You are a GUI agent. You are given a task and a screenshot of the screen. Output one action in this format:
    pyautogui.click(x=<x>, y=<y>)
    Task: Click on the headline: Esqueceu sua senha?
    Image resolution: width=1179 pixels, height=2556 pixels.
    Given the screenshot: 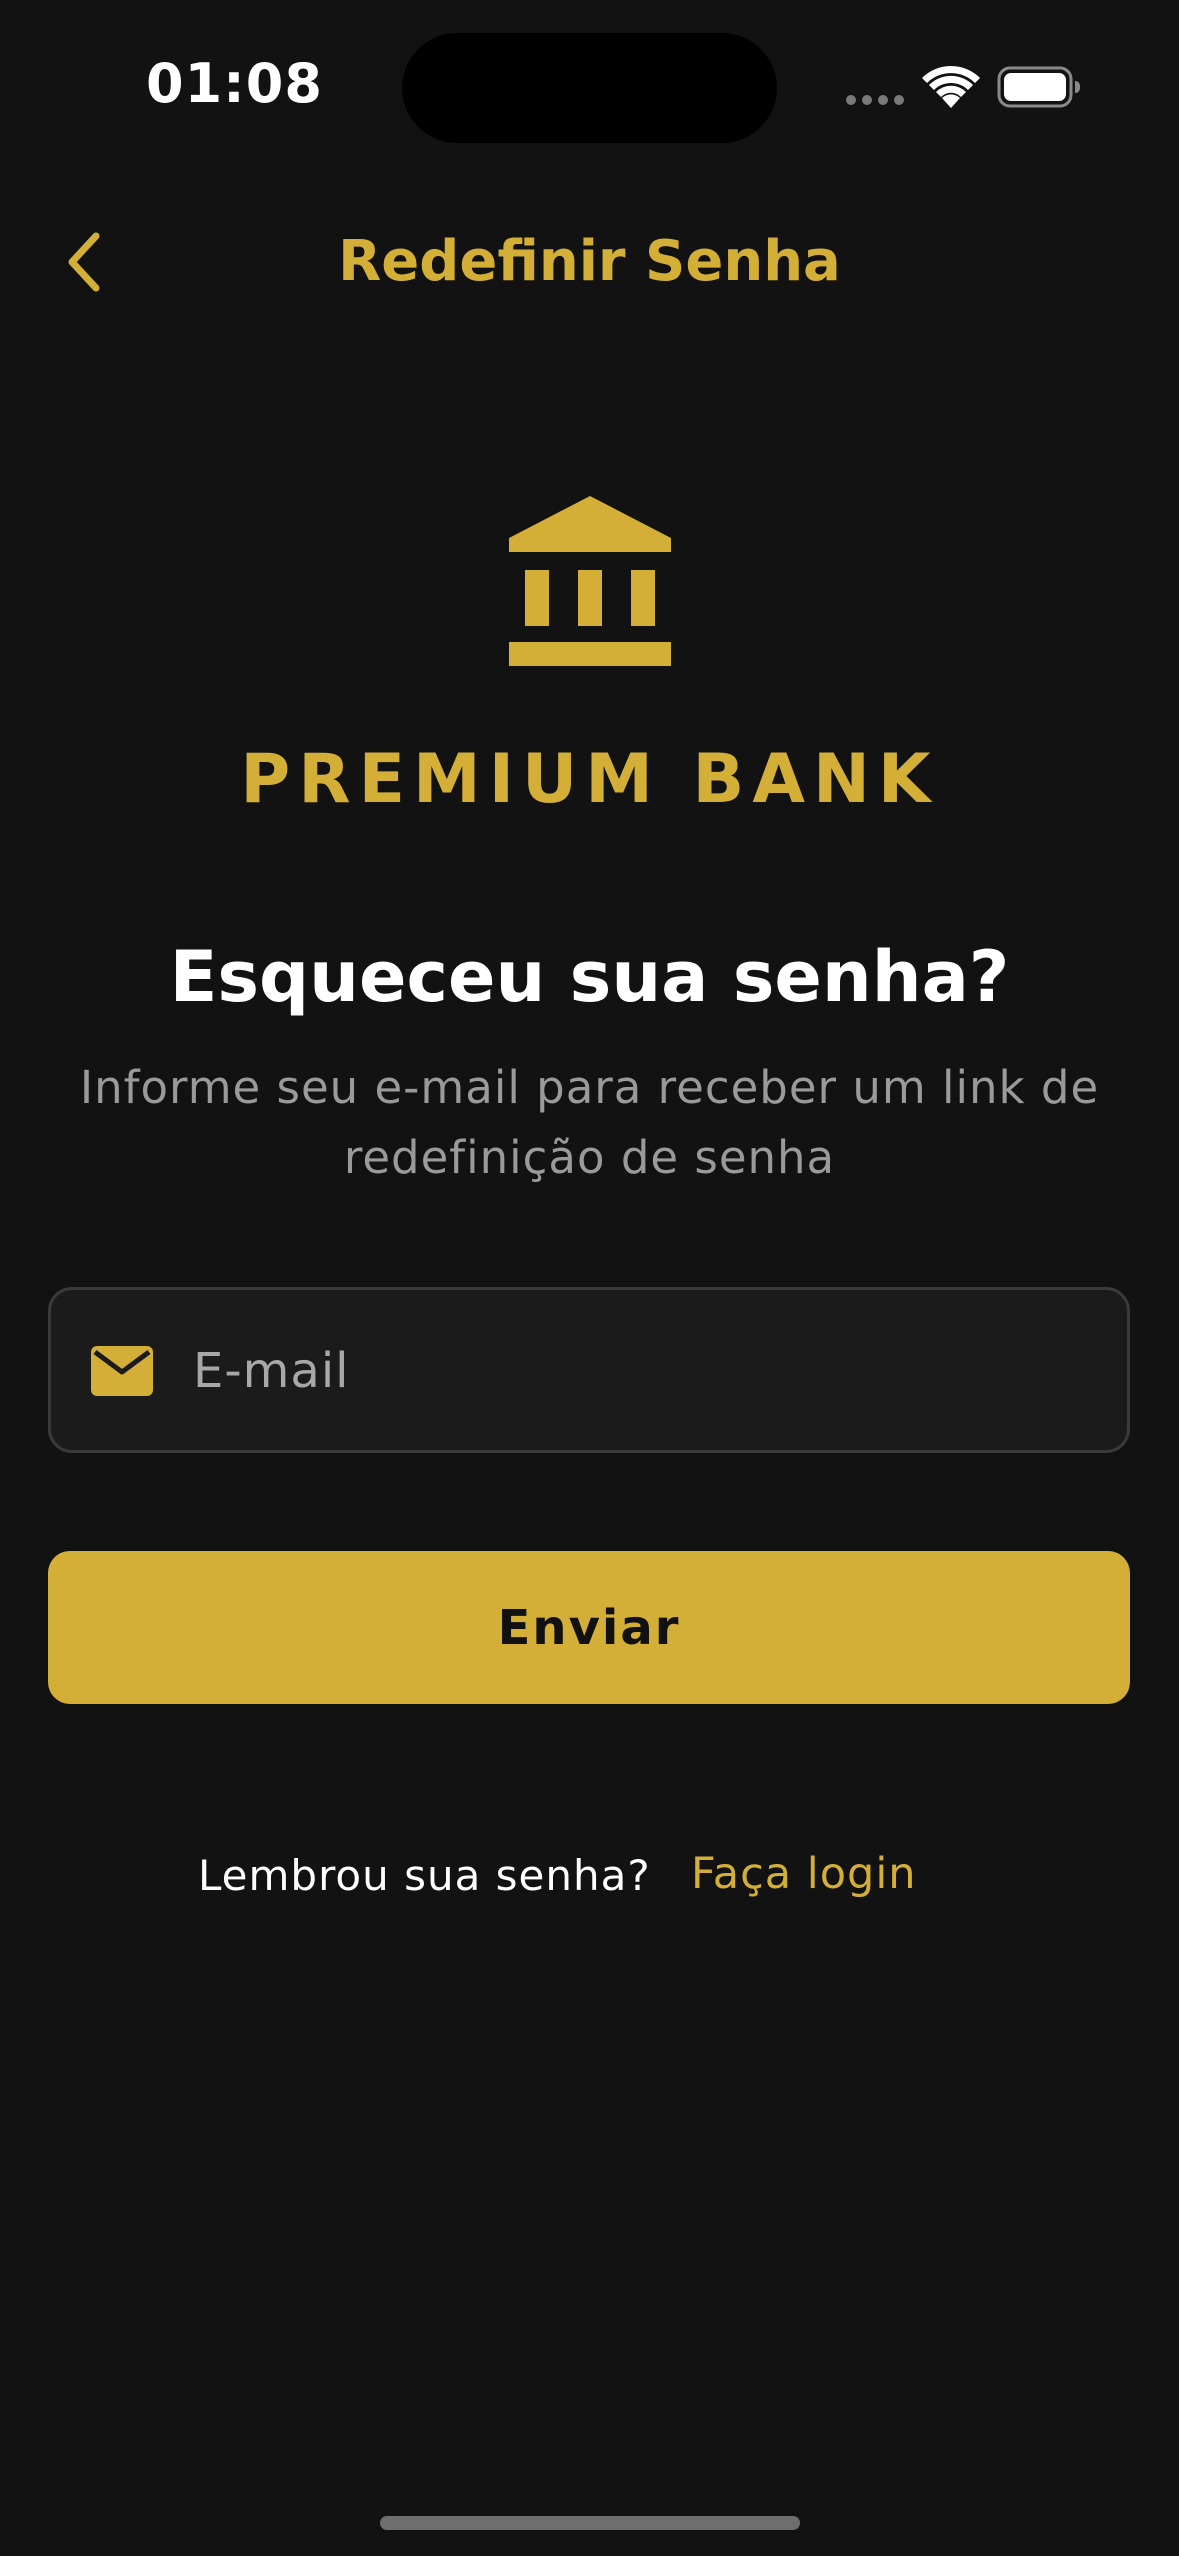 What is the action you would take?
    pyautogui.click(x=589, y=977)
    